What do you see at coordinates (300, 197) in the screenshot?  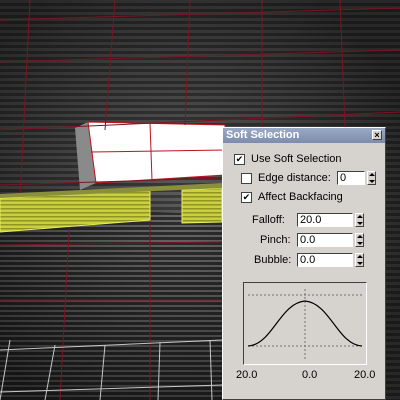 I see `affect-backfacing-label: Affect Backfacing` at bounding box center [300, 197].